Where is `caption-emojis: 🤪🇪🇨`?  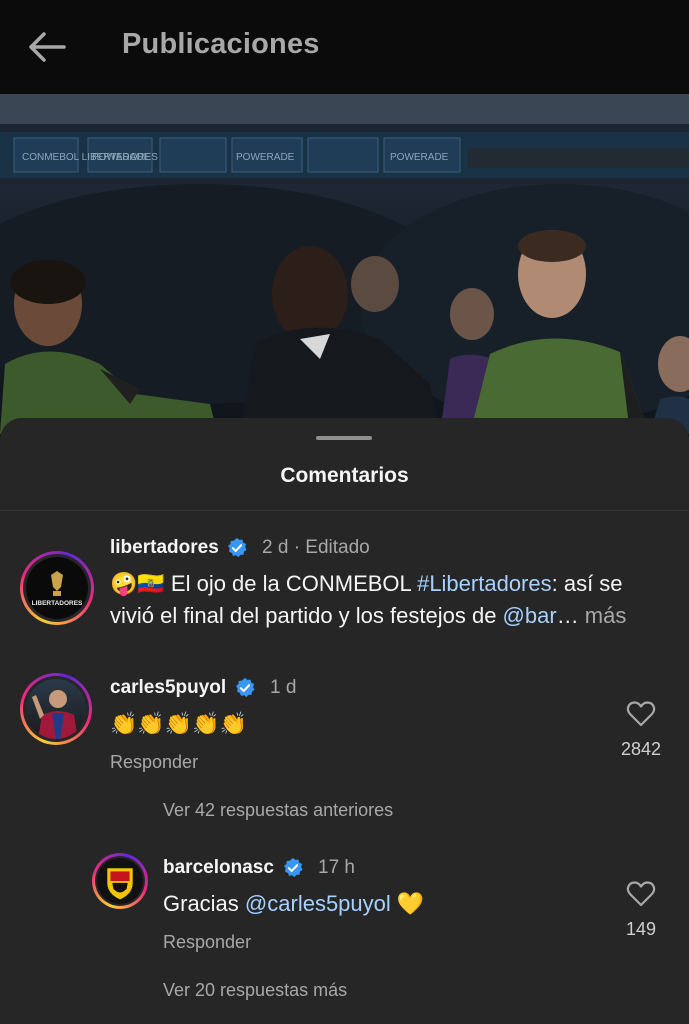
caption-emojis: 🤪🇪🇨 is located at coordinates (137, 583).